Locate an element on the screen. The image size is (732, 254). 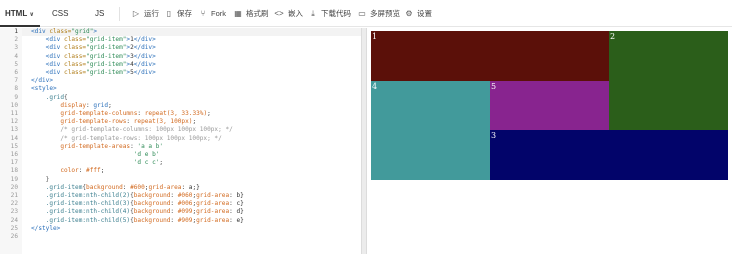
embed-label: 嵌入 is located at coordinates (295, 13).